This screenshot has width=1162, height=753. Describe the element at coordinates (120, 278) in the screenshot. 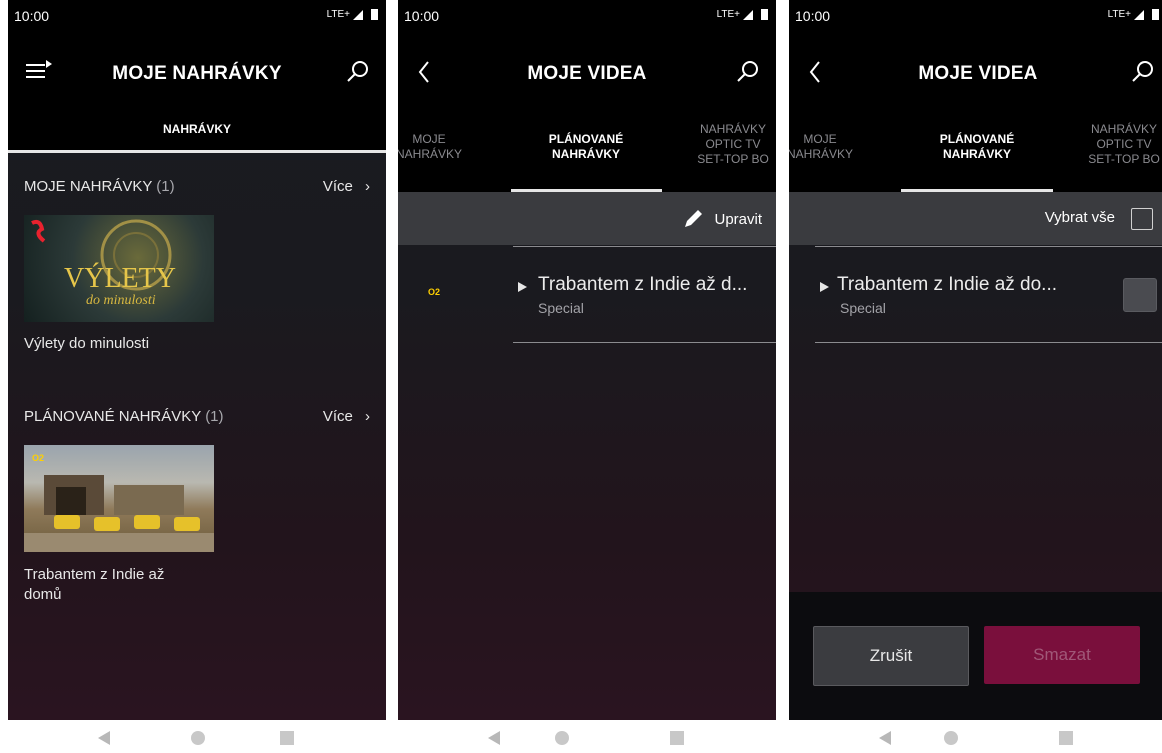

I see `thumbnail-logo-text: VÝLETY` at that location.